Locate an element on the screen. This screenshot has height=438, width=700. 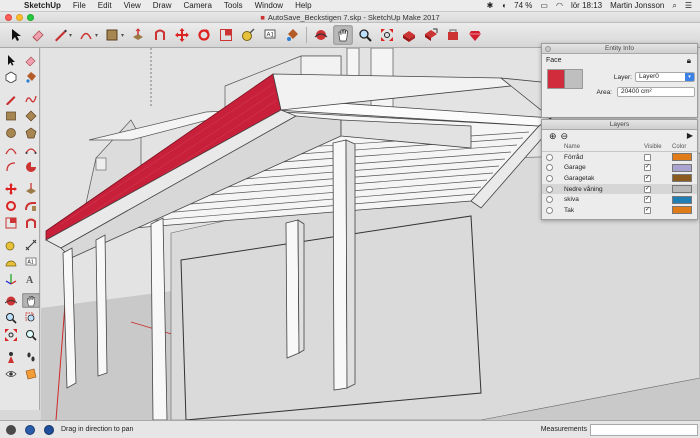
layer-row: Tak ✓ is located at coordinates (619, 210).